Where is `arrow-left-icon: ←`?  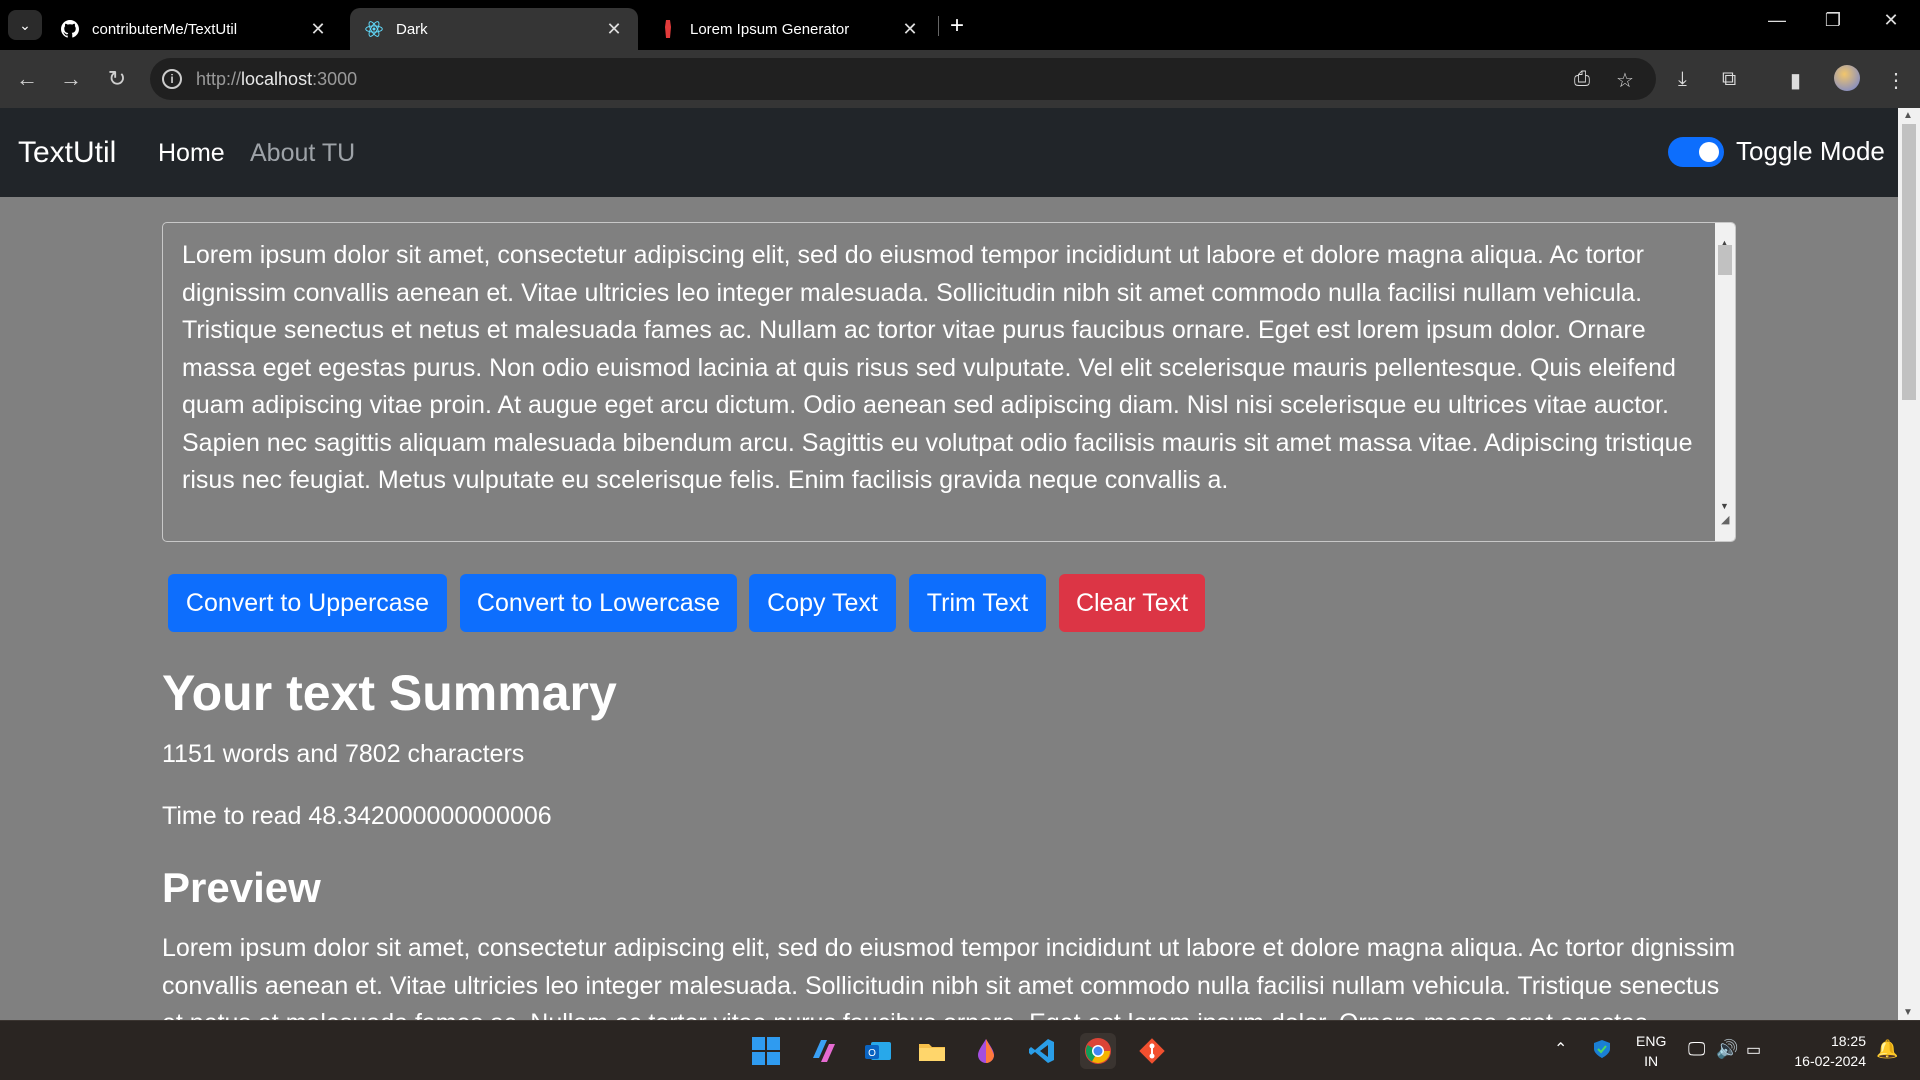 arrow-left-icon: ← is located at coordinates (27, 78).